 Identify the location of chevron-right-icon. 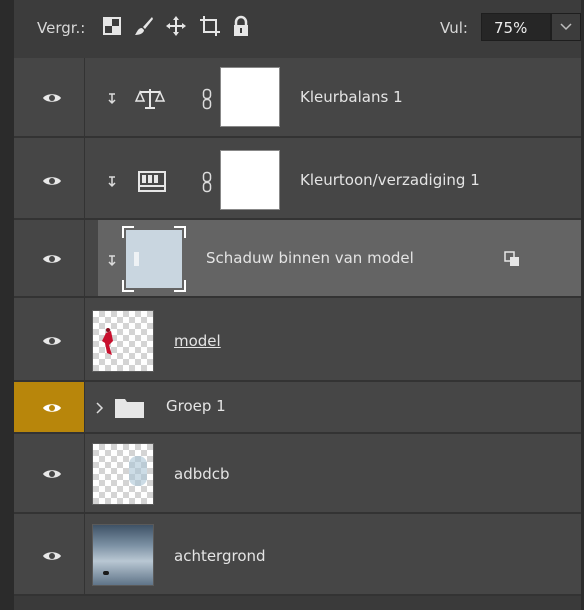
(99, 408).